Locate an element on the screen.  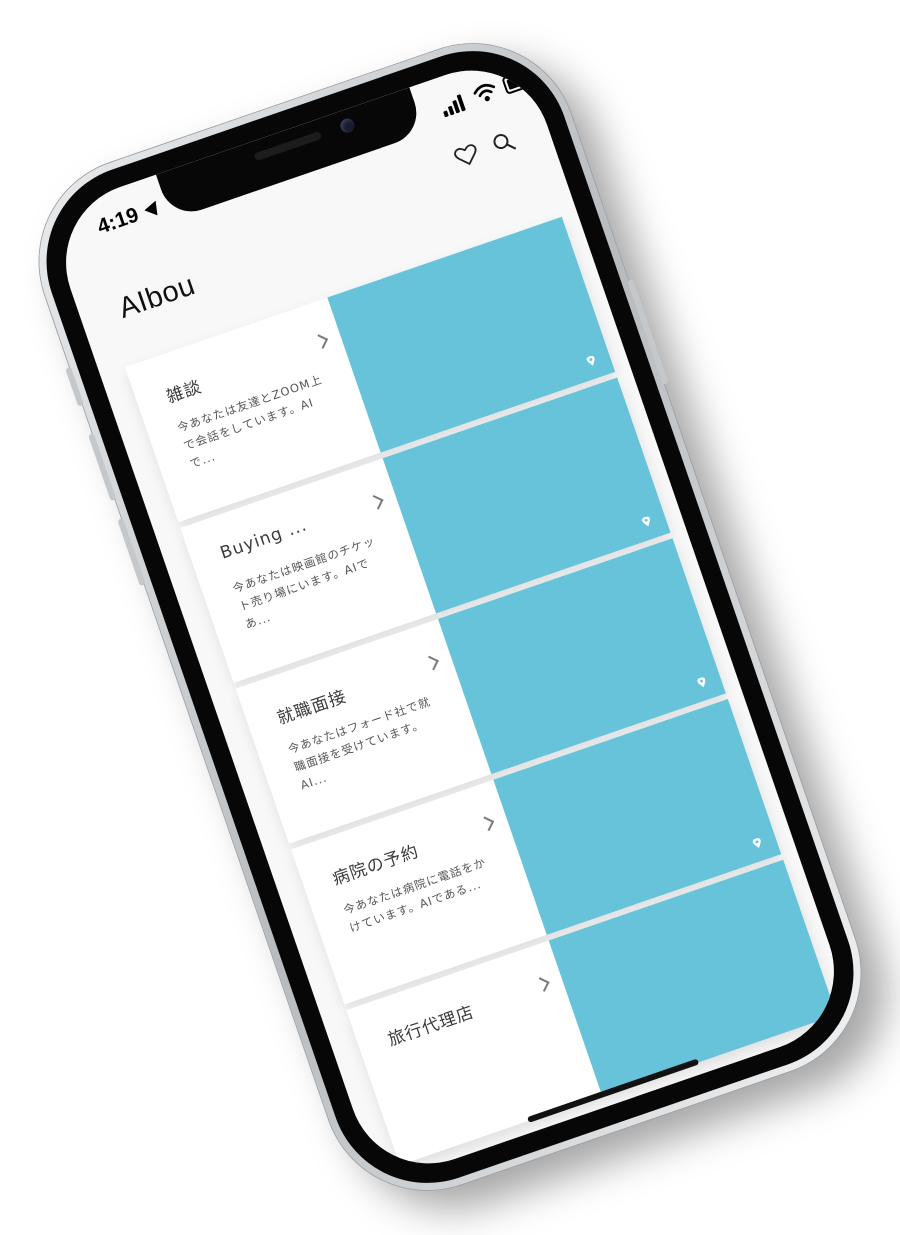
battery-level is located at coordinates (517, 82).